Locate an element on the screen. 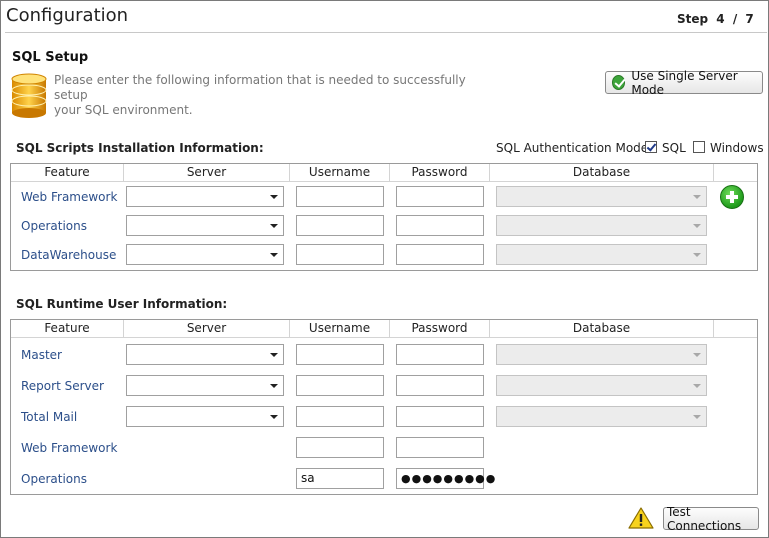 Image resolution: width=769 pixels, height=538 pixels. title-divider is located at coordinates (386, 32).